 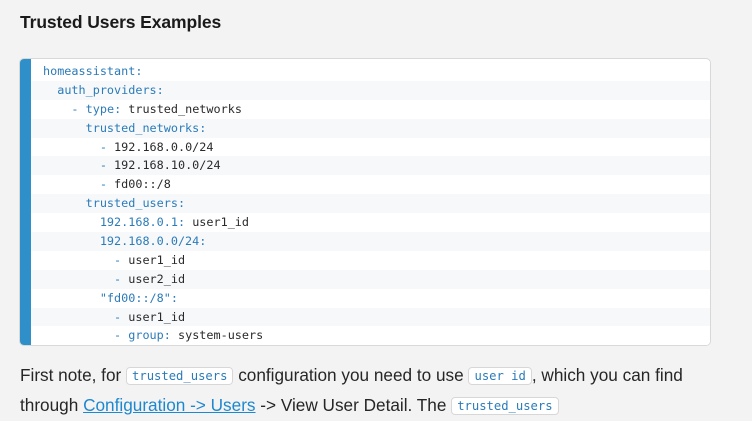 What do you see at coordinates (370, 90) in the screenshot?
I see `code-line: auth_providers:` at bounding box center [370, 90].